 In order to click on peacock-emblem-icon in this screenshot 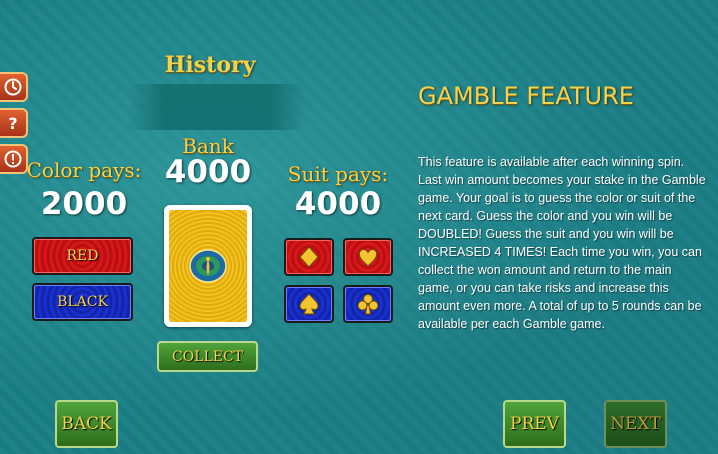, I will do `click(208, 266)`.